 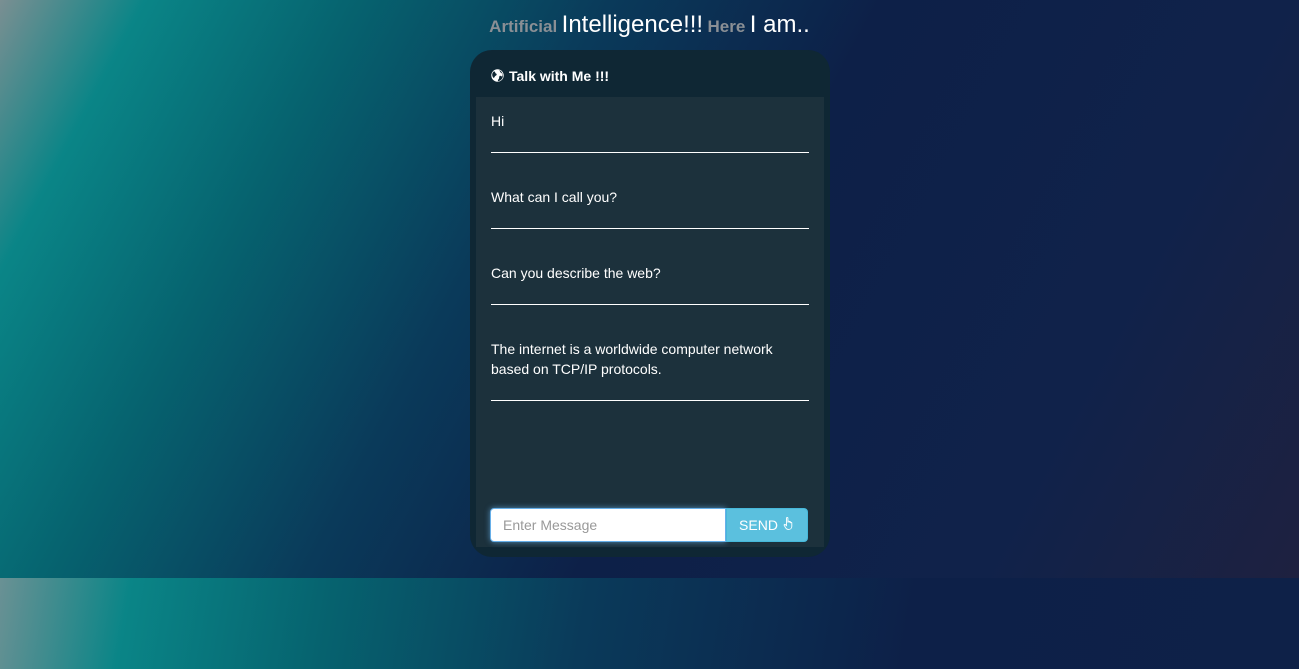 What do you see at coordinates (559, 76) in the screenshot?
I see `chat-header-title: Talk with Me !!!` at bounding box center [559, 76].